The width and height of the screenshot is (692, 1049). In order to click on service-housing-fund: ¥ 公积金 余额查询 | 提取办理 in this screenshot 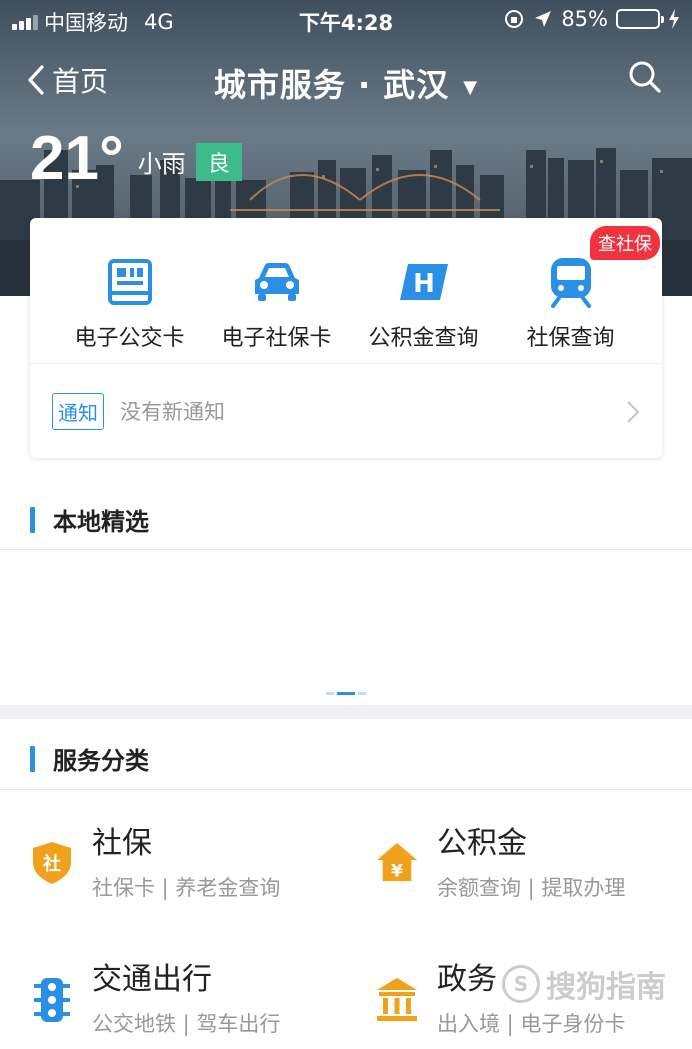, I will do `click(500, 864)`.